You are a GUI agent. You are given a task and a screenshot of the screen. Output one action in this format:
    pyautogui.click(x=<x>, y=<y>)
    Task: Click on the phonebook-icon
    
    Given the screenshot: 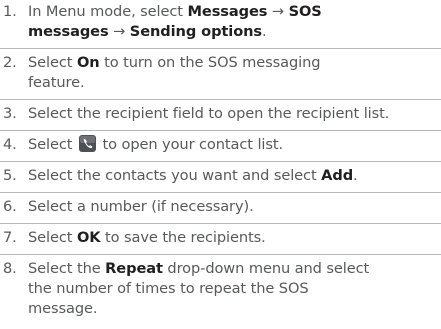 What is the action you would take?
    pyautogui.click(x=87, y=143)
    